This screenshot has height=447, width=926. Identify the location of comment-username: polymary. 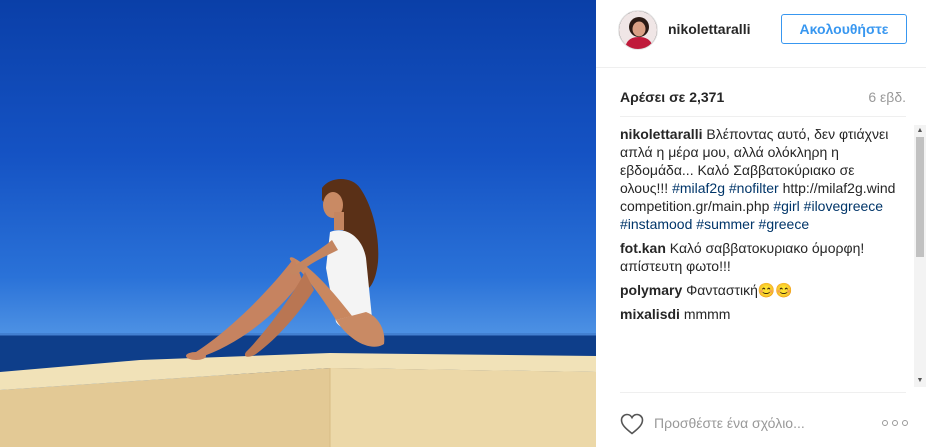
(651, 290).